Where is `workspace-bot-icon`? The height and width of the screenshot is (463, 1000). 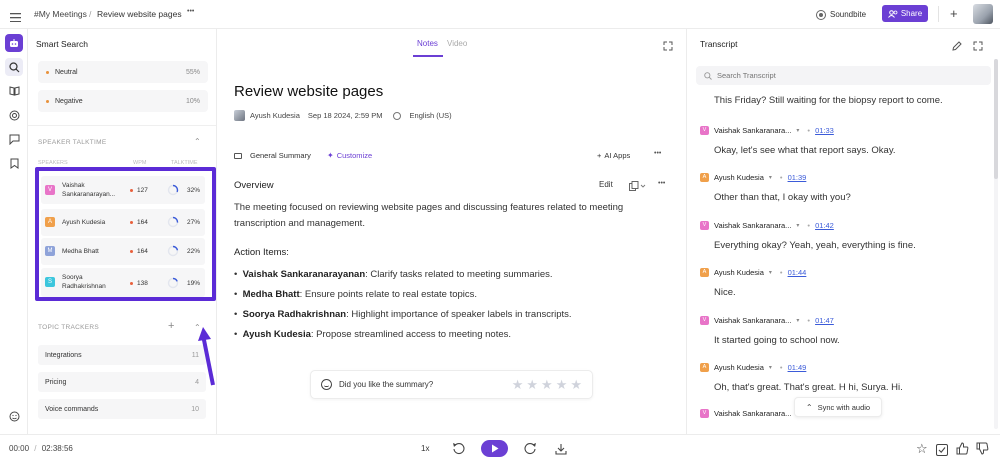
workspace-bot-icon is located at coordinates (14, 43).